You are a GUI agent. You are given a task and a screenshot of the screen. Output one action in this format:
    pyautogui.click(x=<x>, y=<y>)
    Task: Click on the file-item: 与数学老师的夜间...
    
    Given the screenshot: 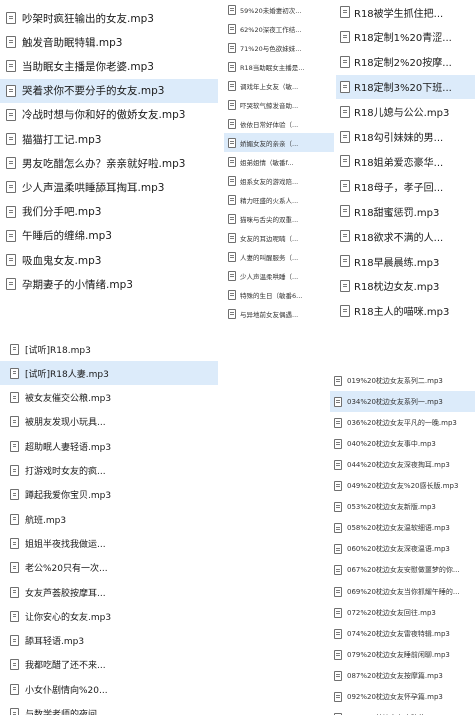 What is the action you would take?
    pyautogui.click(x=109, y=708)
    